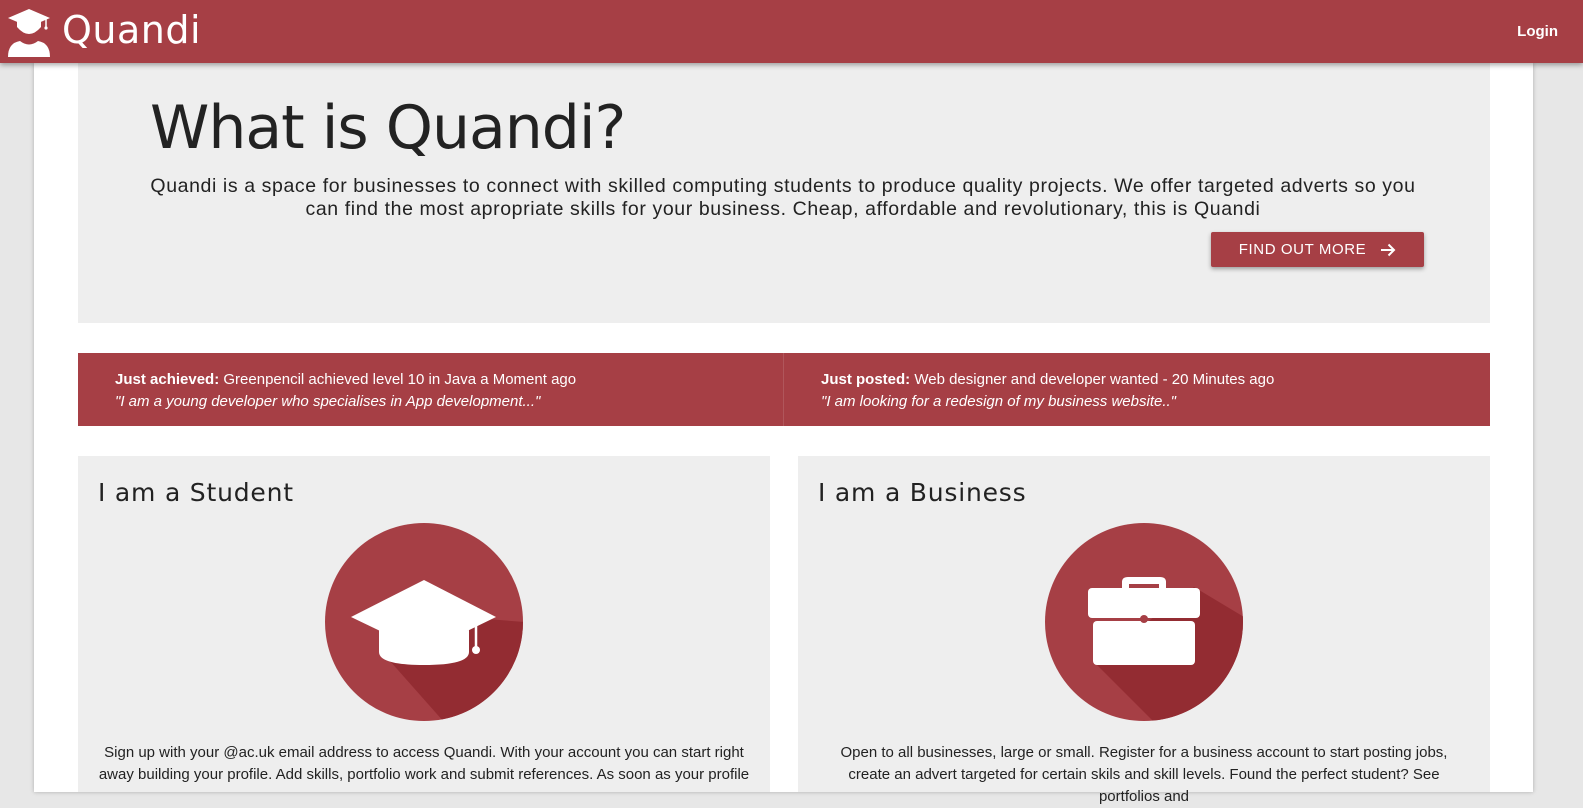 The width and height of the screenshot is (1583, 808). Describe the element at coordinates (131, 30) in the screenshot. I see `brand-name: Quandi` at that location.